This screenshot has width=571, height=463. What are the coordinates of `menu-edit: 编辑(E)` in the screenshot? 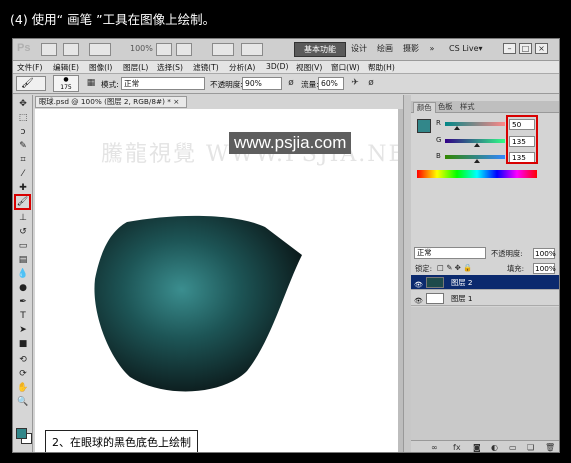 It's located at (66, 67).